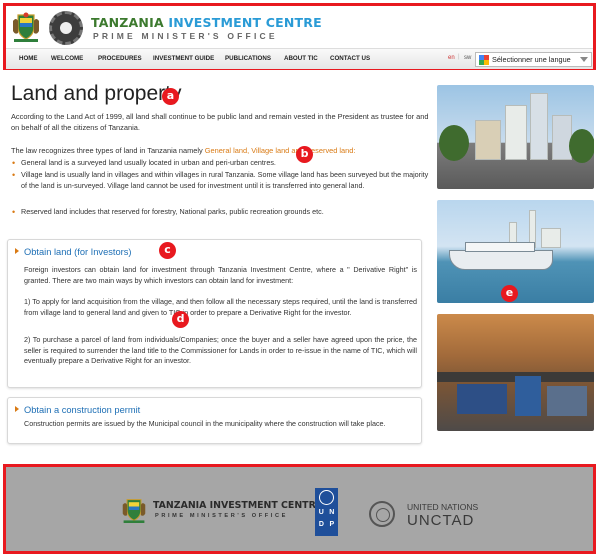  Describe the element at coordinates (245, 22) in the screenshot. I see `org-name-part2: INVESTMENT CENTRE` at that location.